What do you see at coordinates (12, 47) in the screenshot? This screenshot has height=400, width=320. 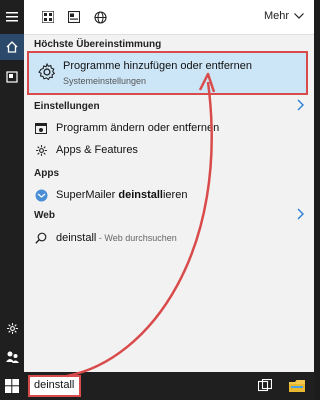 I see `home-icon` at bounding box center [12, 47].